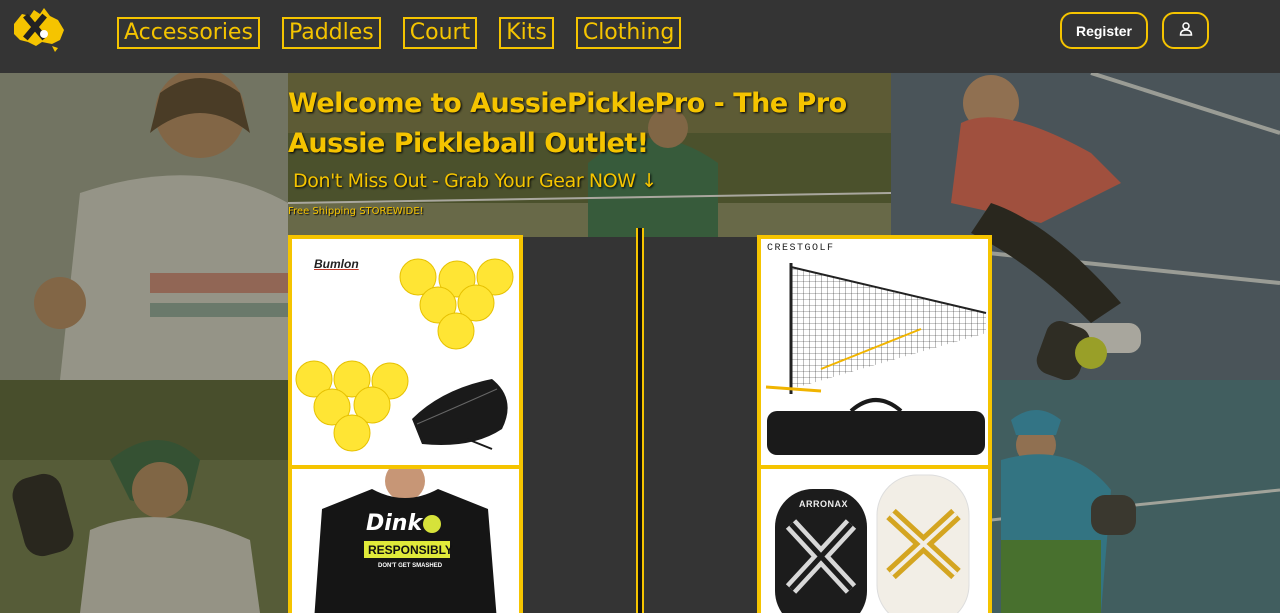 The image size is (1280, 613). I want to click on product-dink-shirt: Dink RESPONSIBLY DON'T GET SMASHED, so click(405, 539).